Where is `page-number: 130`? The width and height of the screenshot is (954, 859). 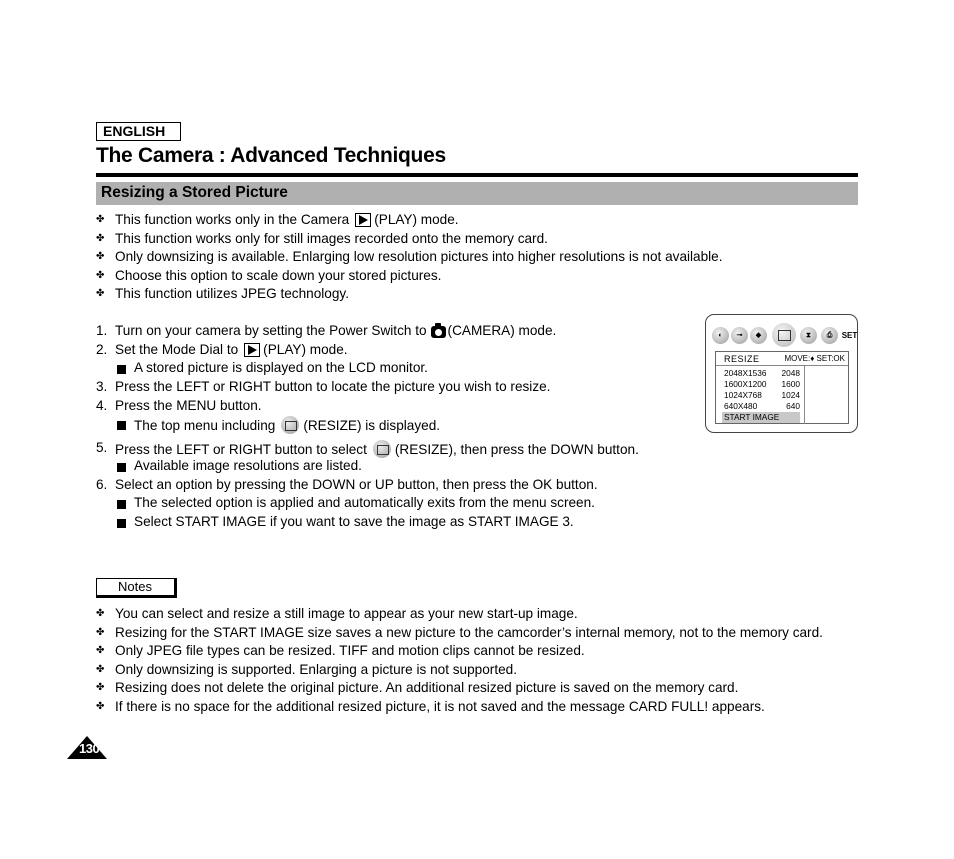 page-number: 130 is located at coordinates (87, 747).